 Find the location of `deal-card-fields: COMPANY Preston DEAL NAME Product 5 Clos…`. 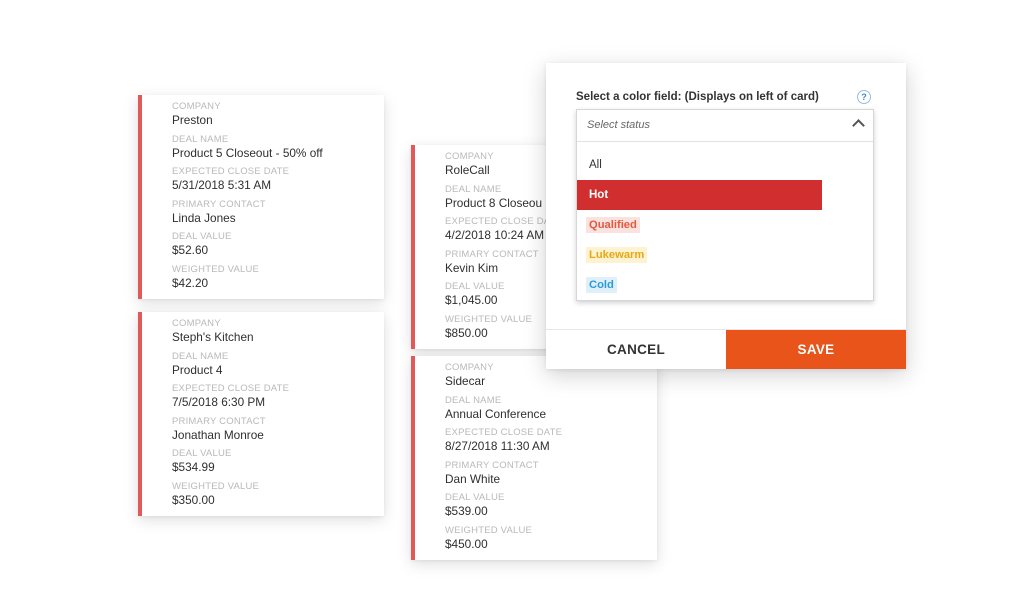

deal-card-fields: COMPANY Preston DEAL NAME Product 5 Clos… is located at coordinates (247, 198).